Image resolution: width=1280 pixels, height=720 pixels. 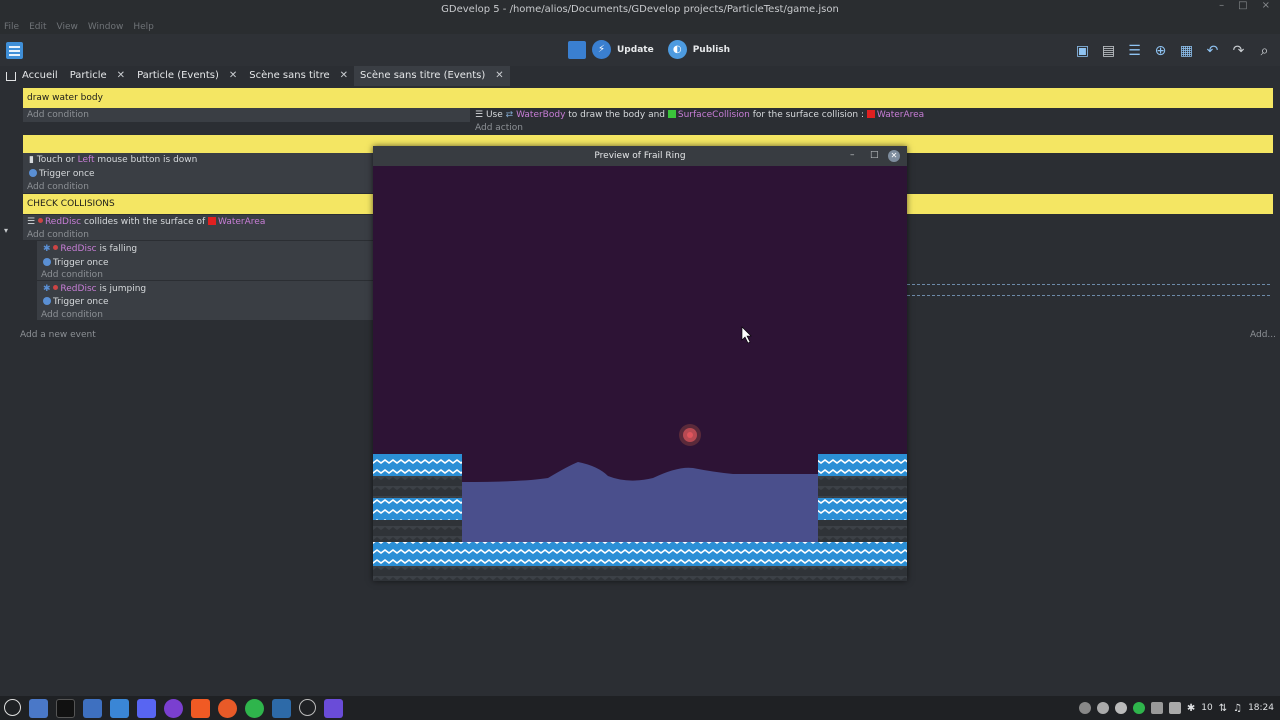 What do you see at coordinates (1156, 708) in the screenshot?
I see `clipboard-icon` at bounding box center [1156, 708].